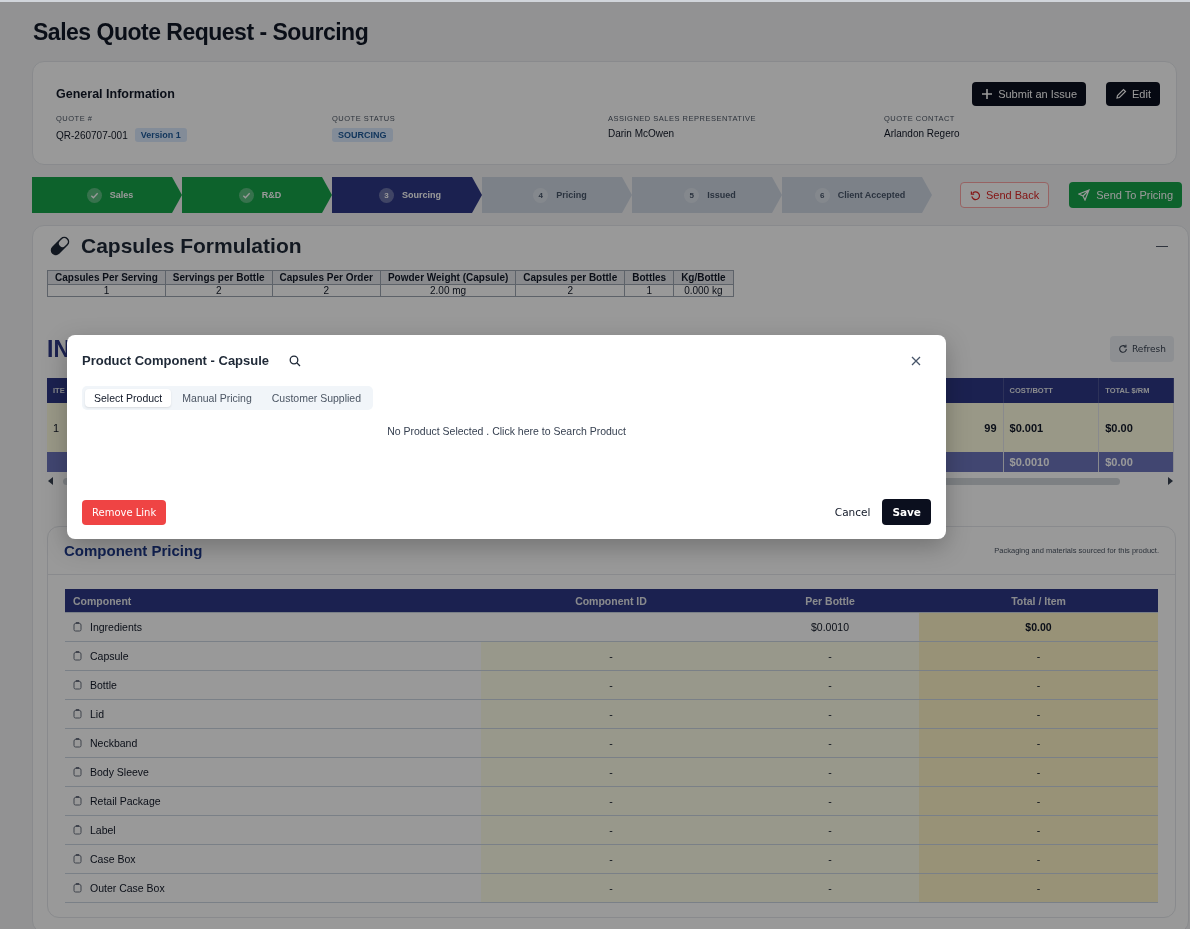 This screenshot has width=1190, height=929. Describe the element at coordinates (830, 601) in the screenshot. I see `column-header: Per Bottle` at that location.